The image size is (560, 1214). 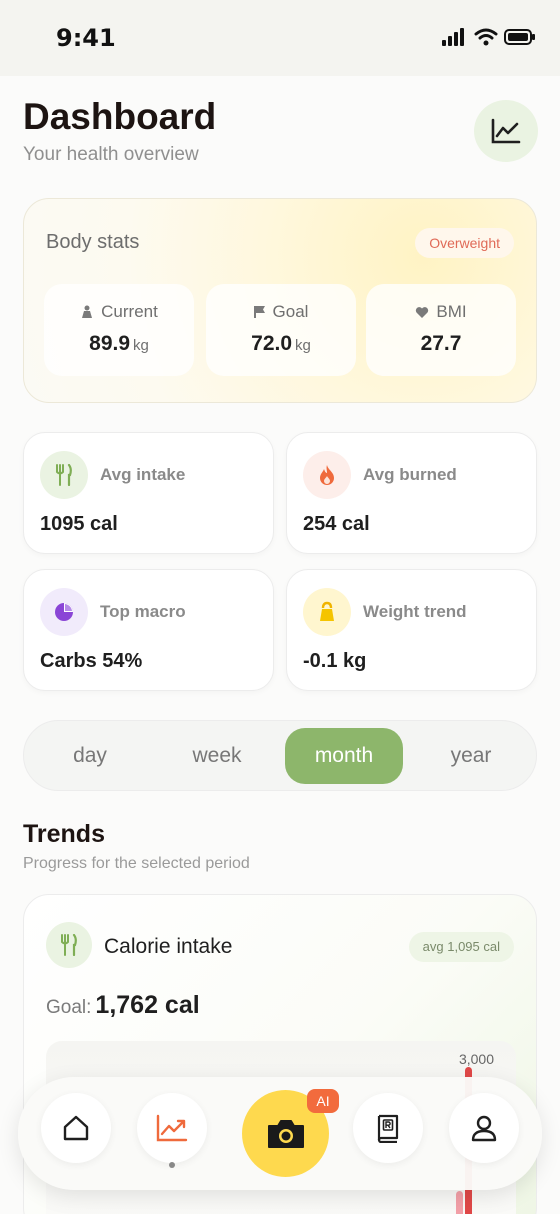 I want to click on status-icons, so click(x=489, y=37).